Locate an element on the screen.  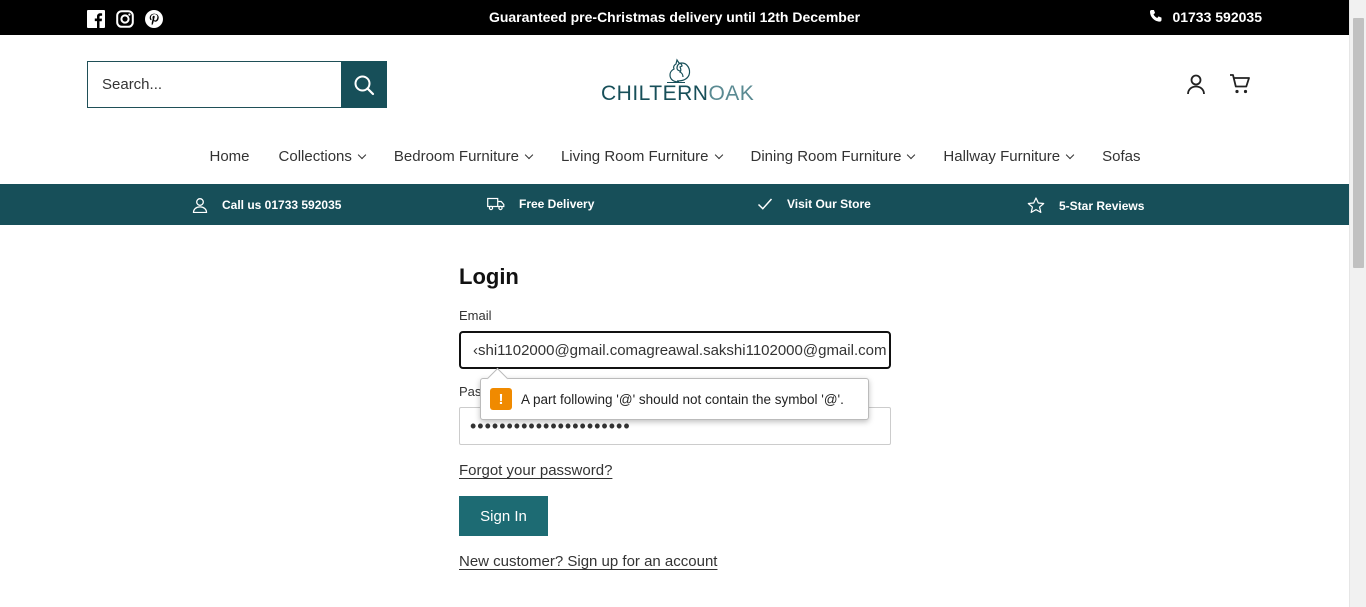
truck-icon is located at coordinates (496, 204).